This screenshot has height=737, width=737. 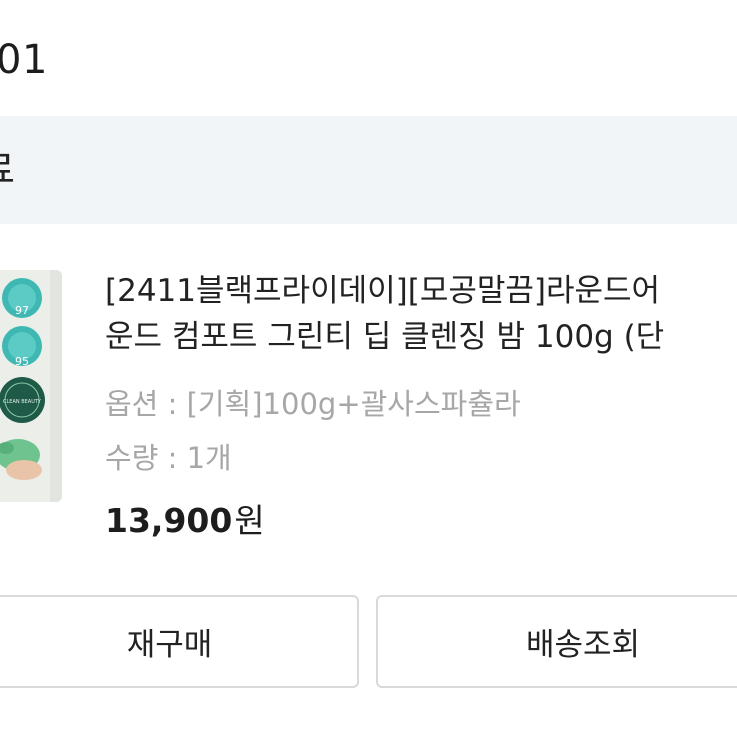 I want to click on track-delivery-button-label: 배송조회, so click(x=583, y=645).